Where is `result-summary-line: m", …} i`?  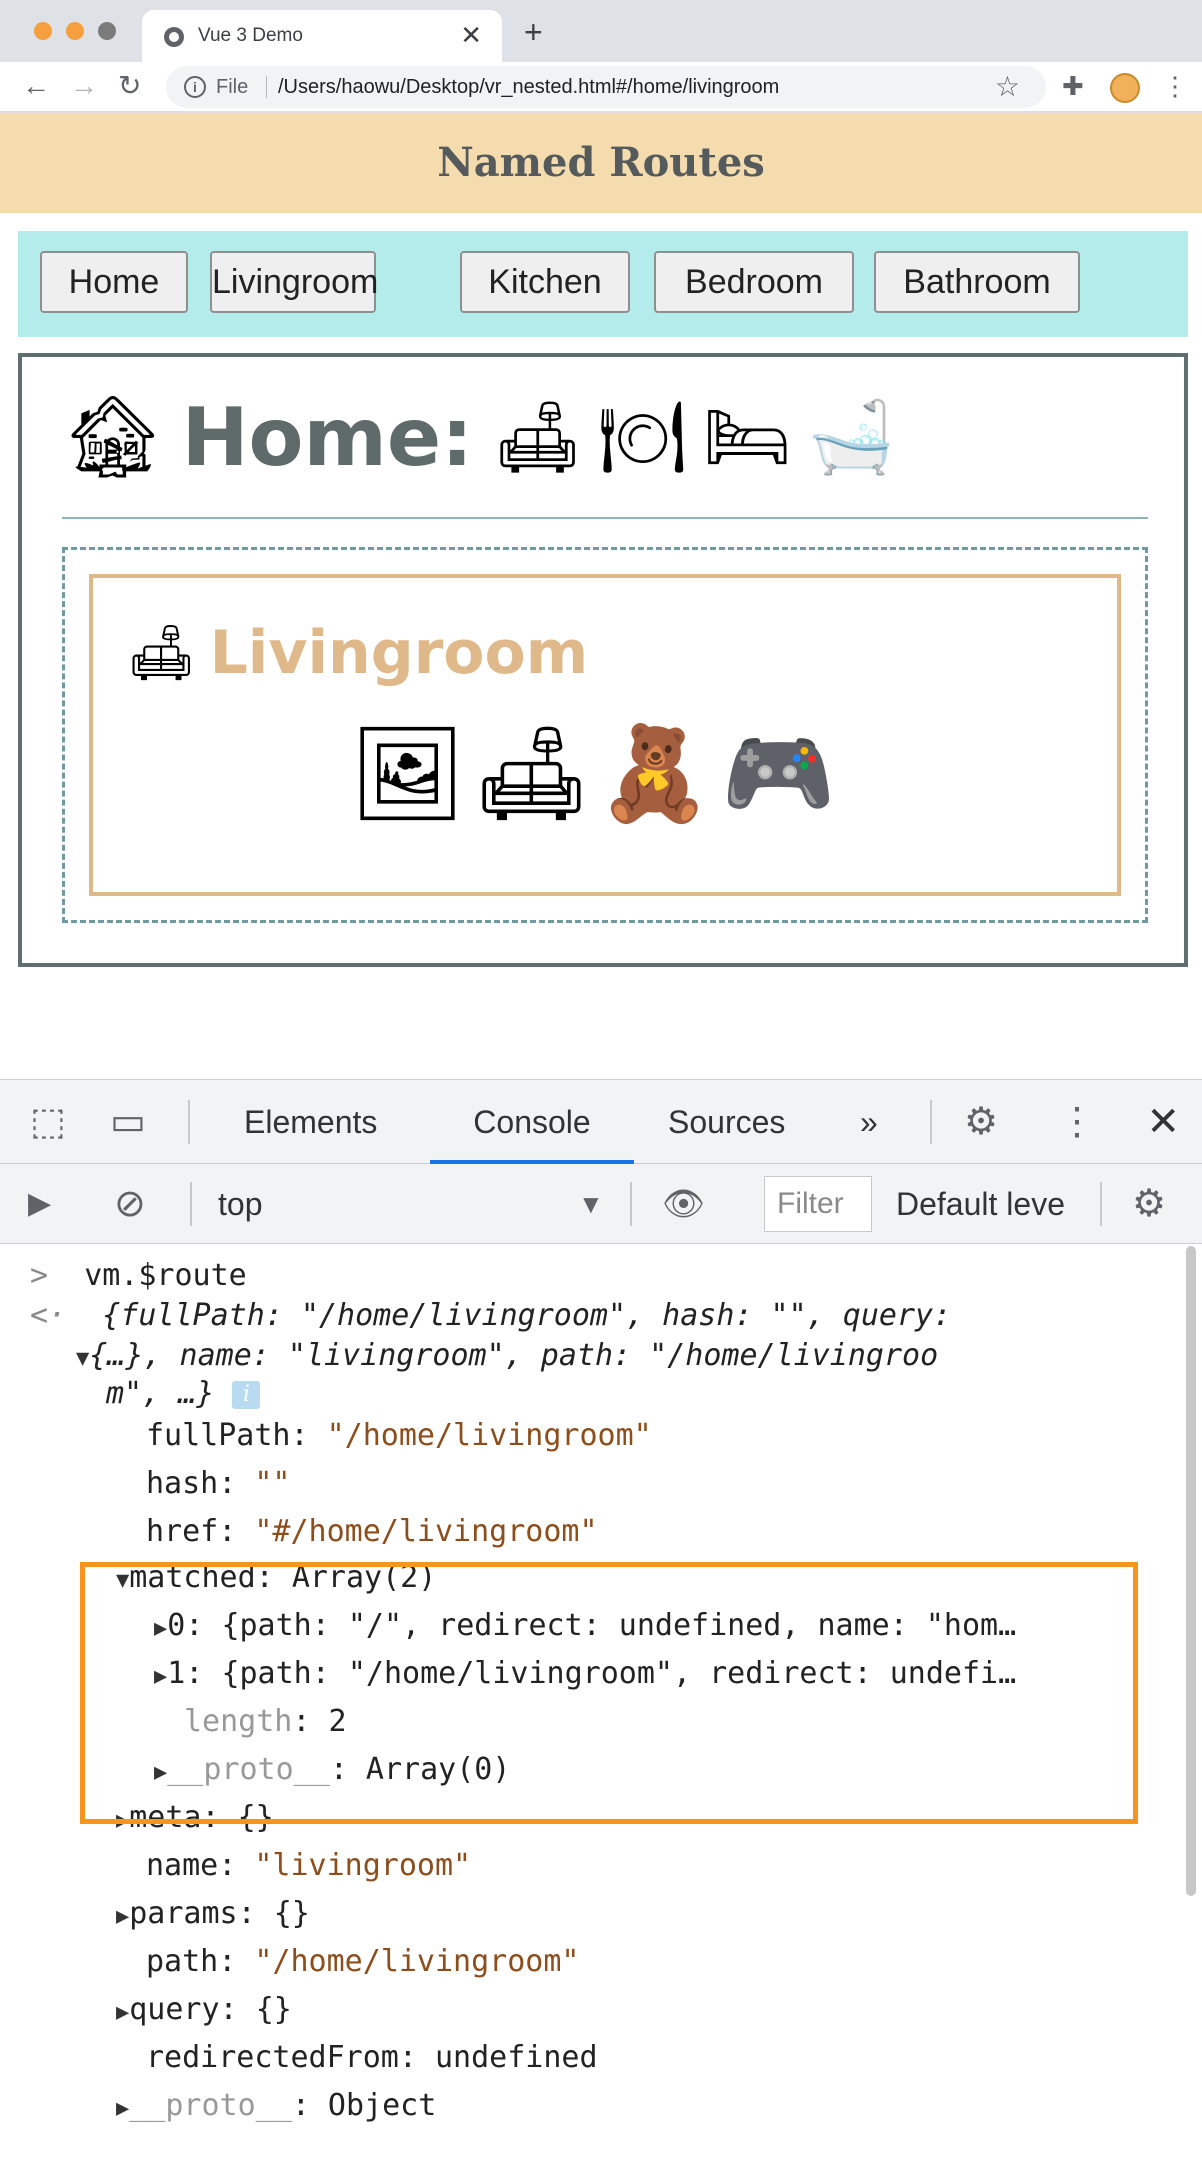
result-summary-line: m", …} i is located at coordinates (183, 1394).